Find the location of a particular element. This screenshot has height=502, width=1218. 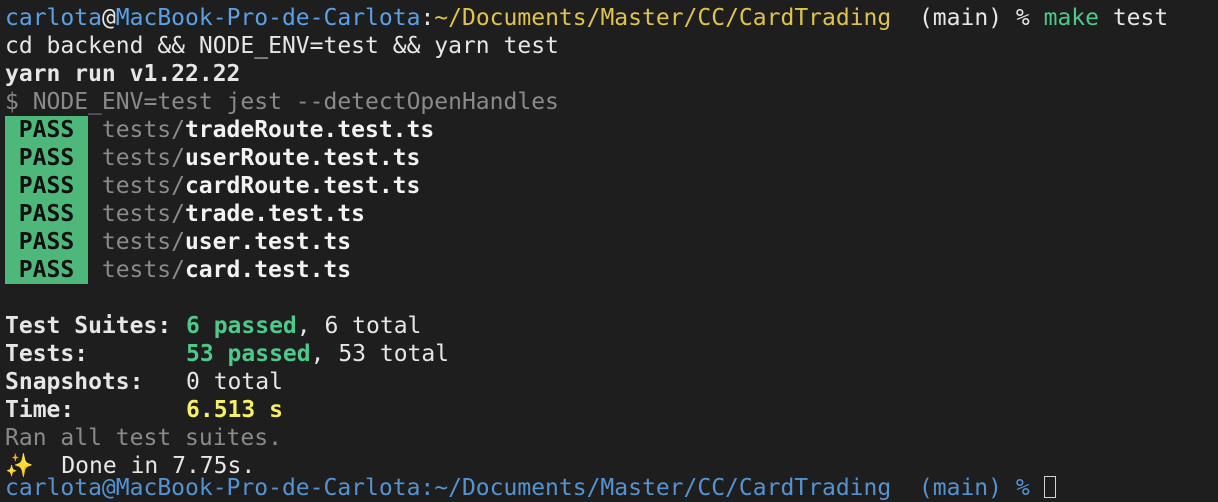

ran-all-line: Ran all test suites. is located at coordinates (143, 438).